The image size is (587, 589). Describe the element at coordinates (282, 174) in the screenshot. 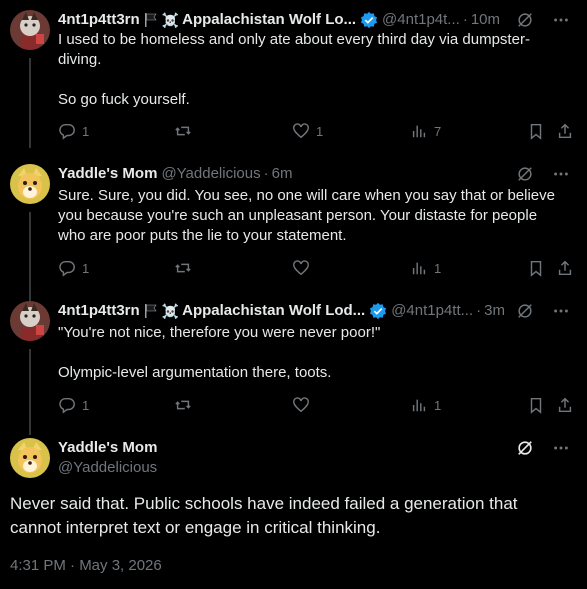

I see `timestamp: 6m` at that location.